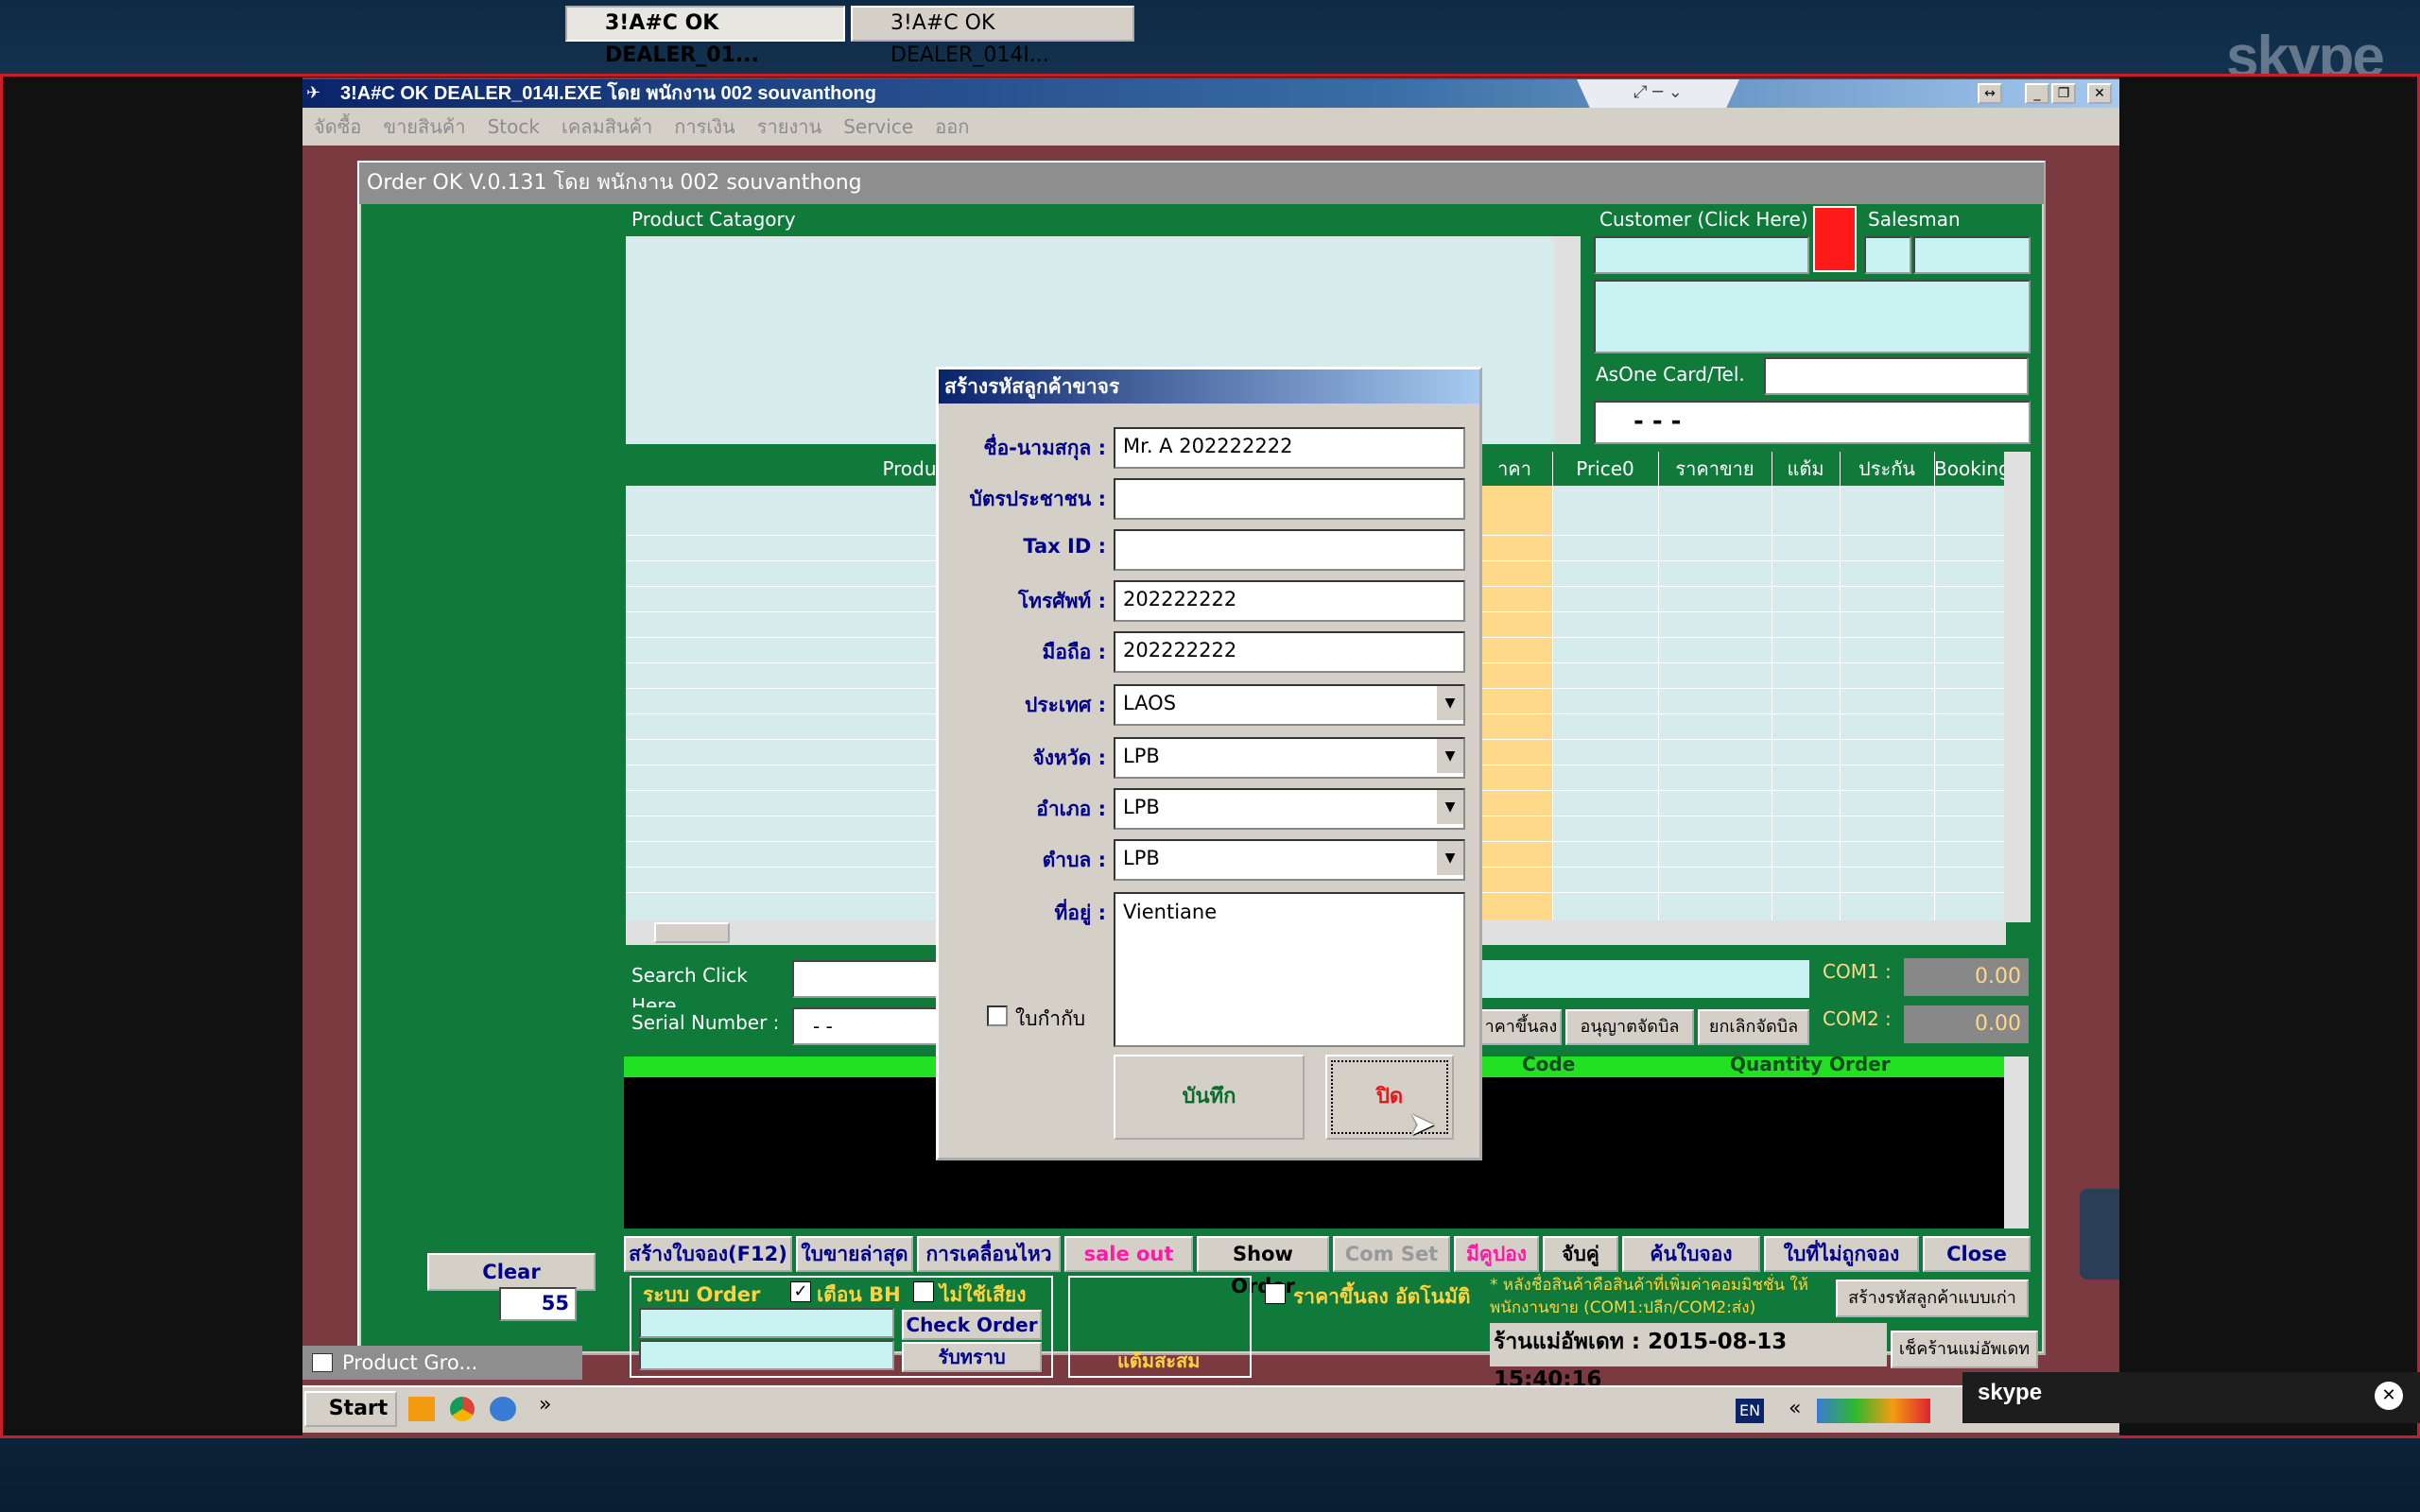 This screenshot has width=2420, height=1512. What do you see at coordinates (1750, 1411) in the screenshot?
I see `language-indicator: EN` at bounding box center [1750, 1411].